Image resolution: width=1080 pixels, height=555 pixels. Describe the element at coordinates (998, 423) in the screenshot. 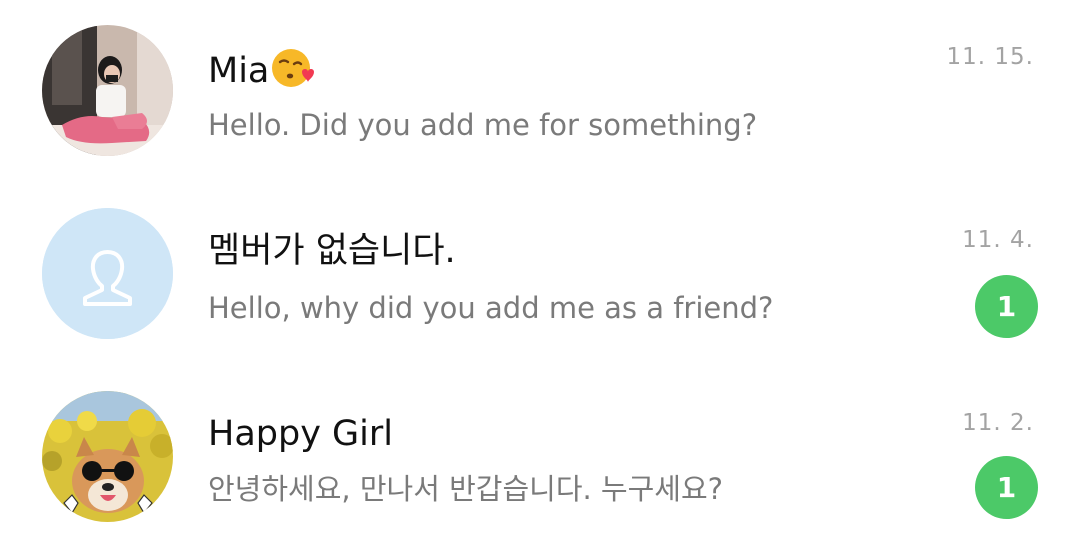

I see `message-time: 11. 2.` at that location.